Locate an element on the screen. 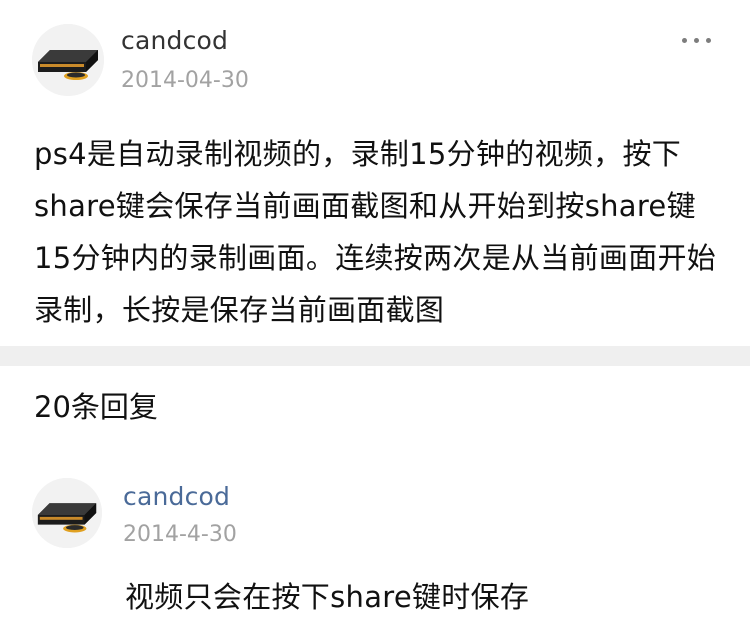  post-username: candcod is located at coordinates (174, 40).